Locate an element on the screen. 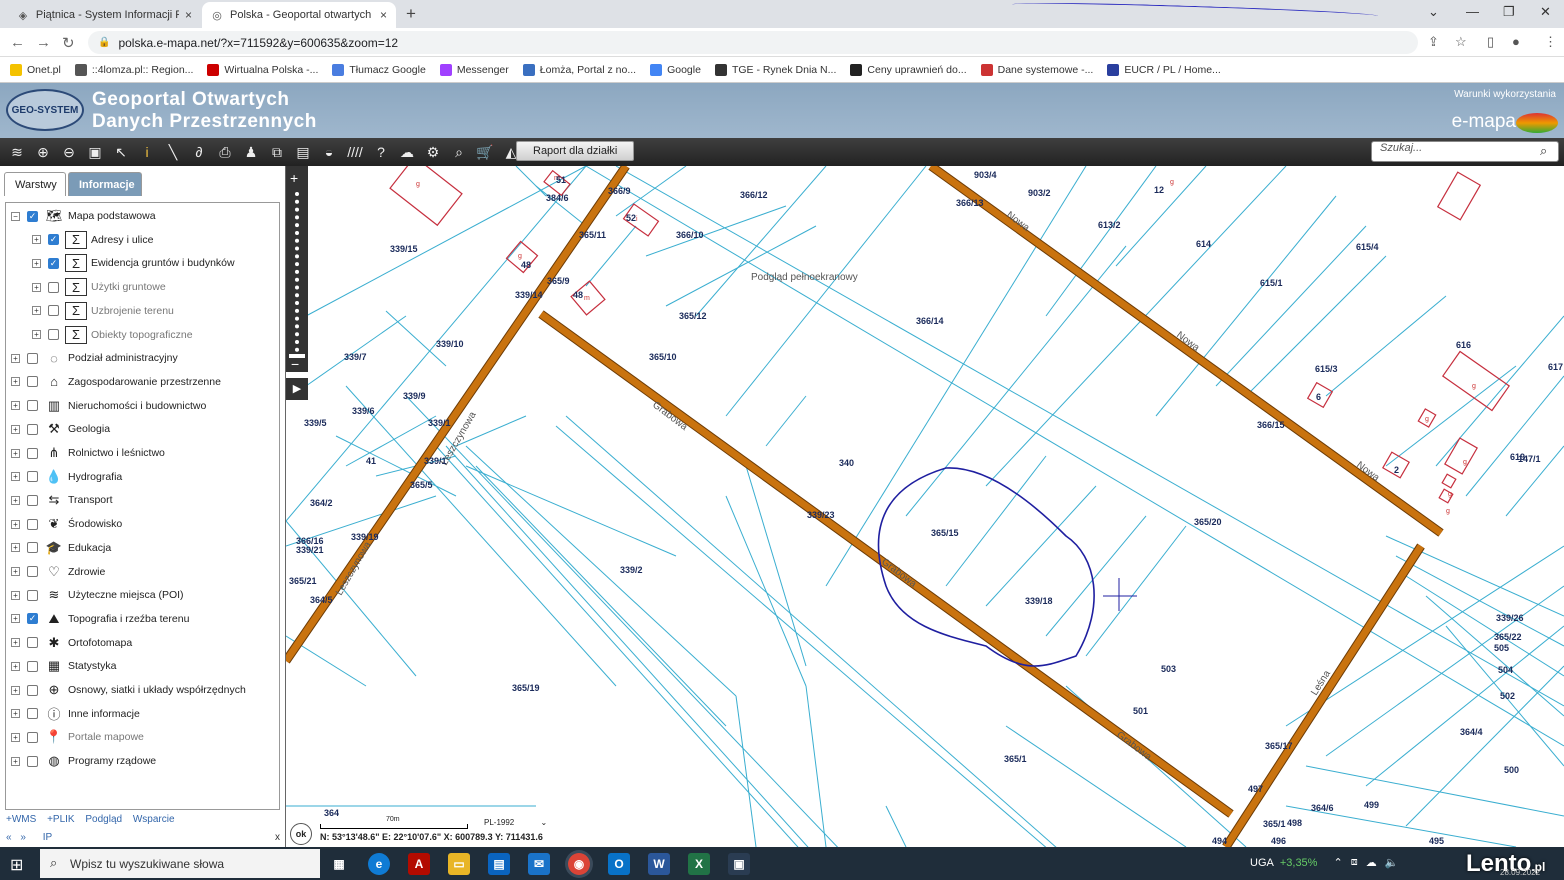 This screenshot has width=1564, height=880. windows-start-icon: ⊞ is located at coordinates (16, 865).